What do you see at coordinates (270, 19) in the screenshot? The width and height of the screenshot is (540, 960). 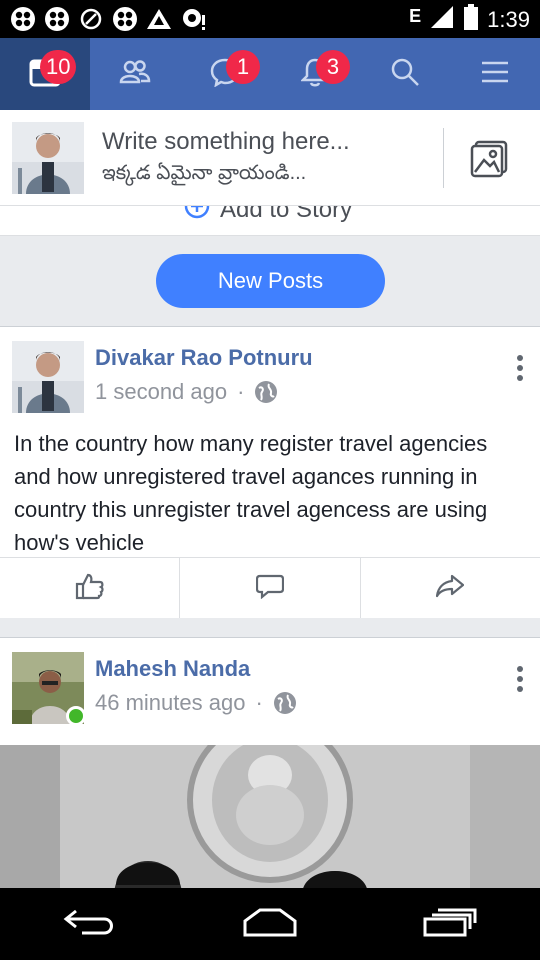 I see `status-bar: E 1:39` at bounding box center [270, 19].